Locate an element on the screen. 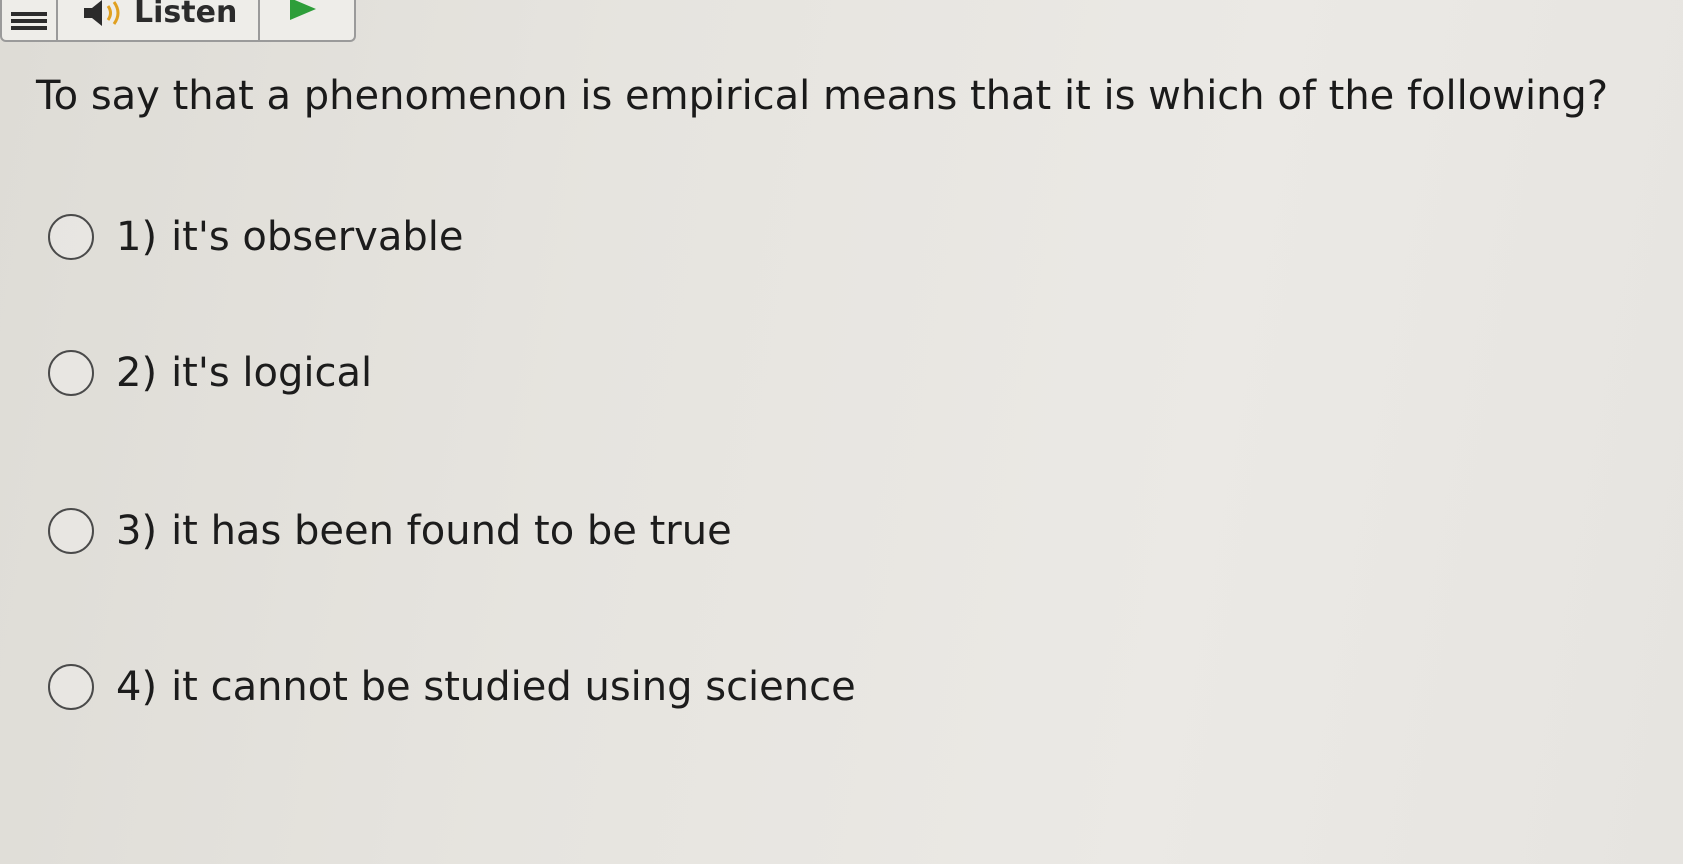  option-1: 1) it's observable is located at coordinates (255, 237).